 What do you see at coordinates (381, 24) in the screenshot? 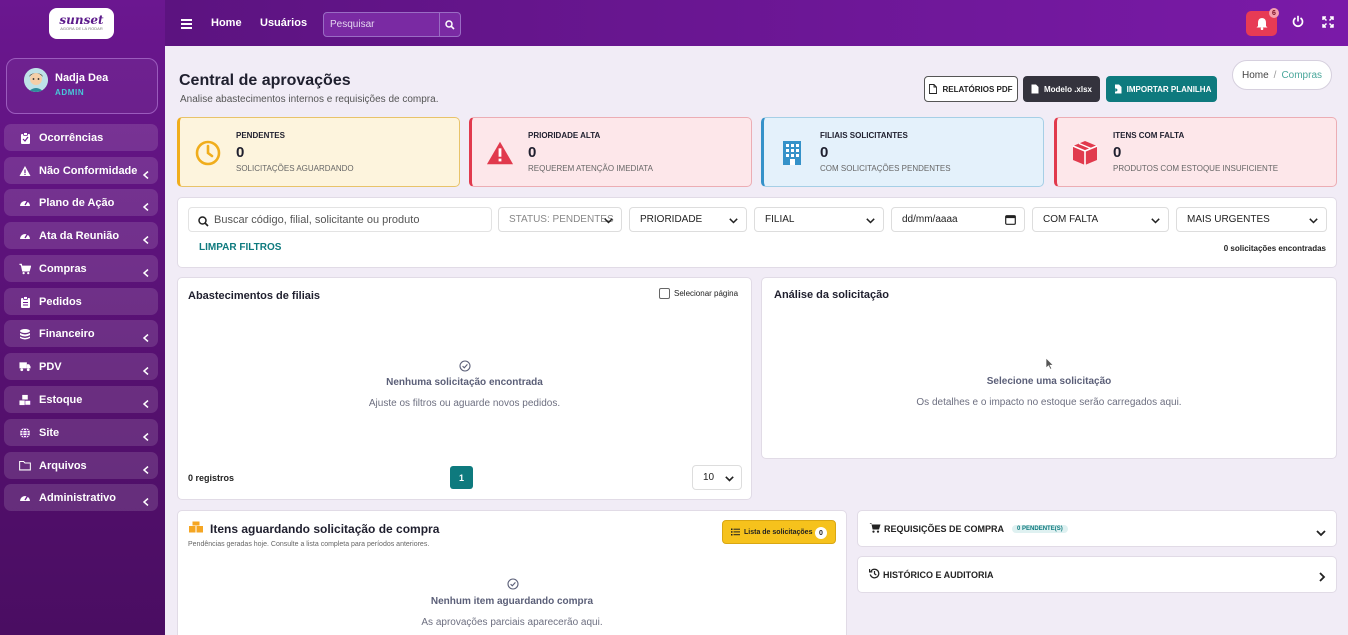
I see `top-search-input` at bounding box center [381, 24].